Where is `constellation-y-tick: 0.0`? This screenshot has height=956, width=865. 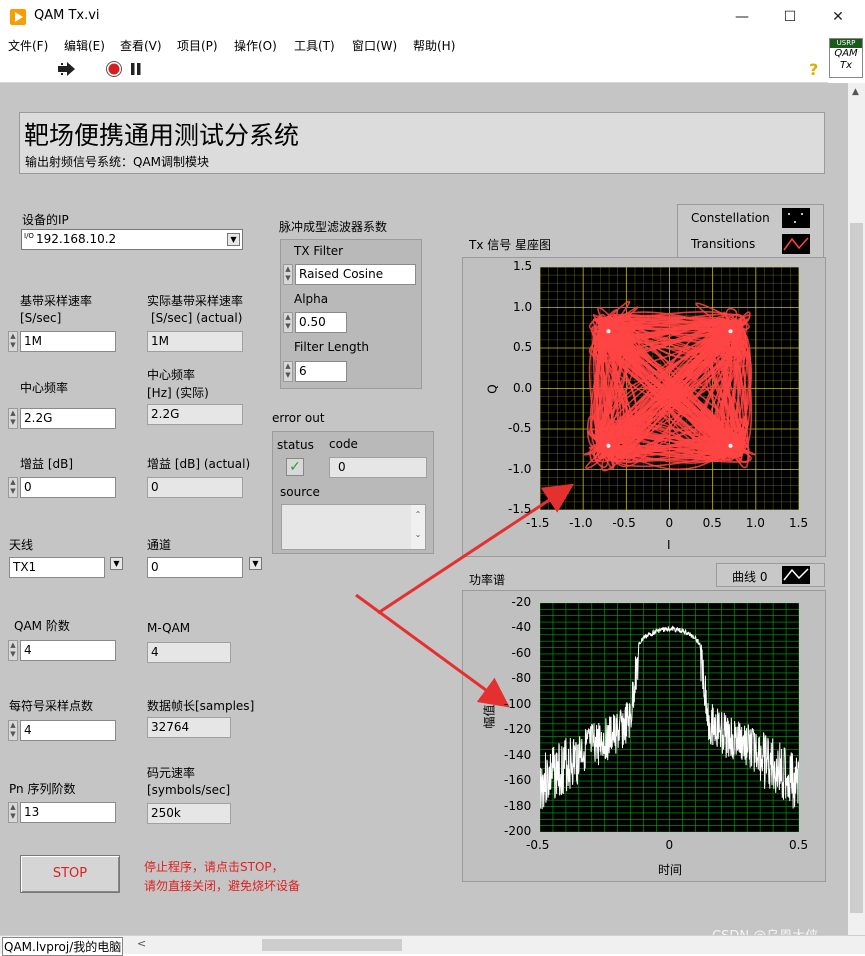 constellation-y-tick: 0.0 is located at coordinates (522, 388).